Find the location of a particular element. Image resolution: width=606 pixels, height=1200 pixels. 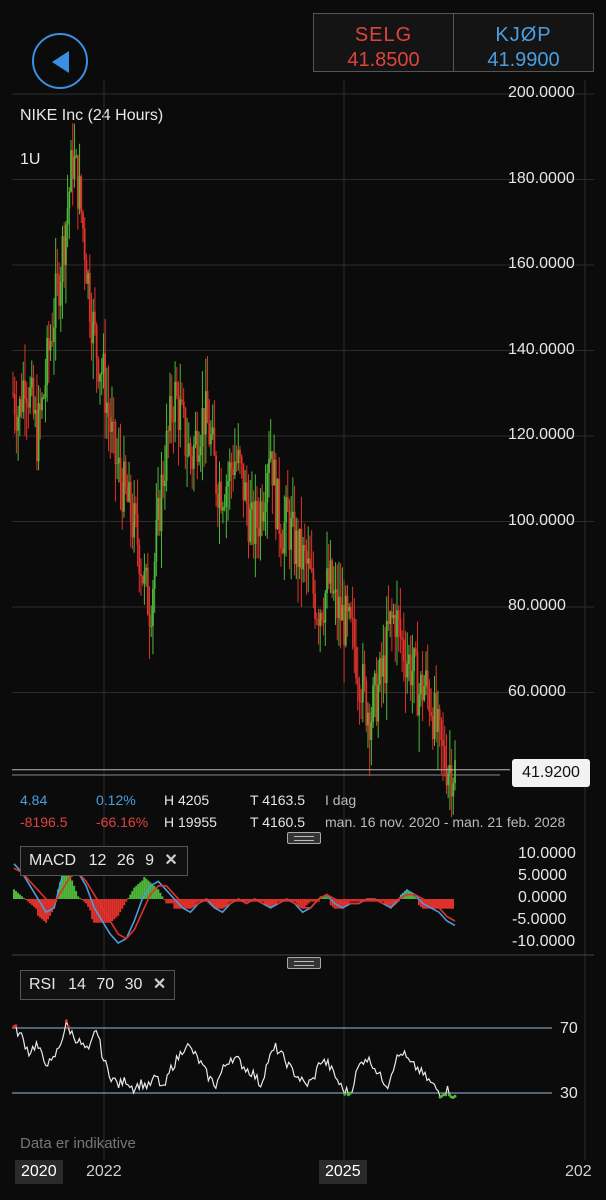

rsi-oversold-mark is located at coordinates (345, 1094).